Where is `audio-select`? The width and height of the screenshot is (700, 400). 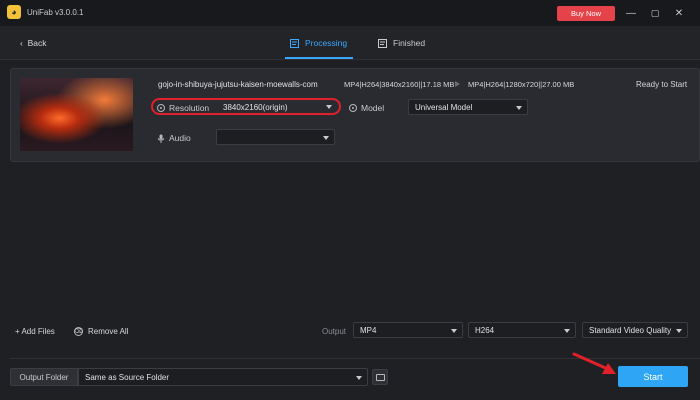
audio-select is located at coordinates (275, 137).